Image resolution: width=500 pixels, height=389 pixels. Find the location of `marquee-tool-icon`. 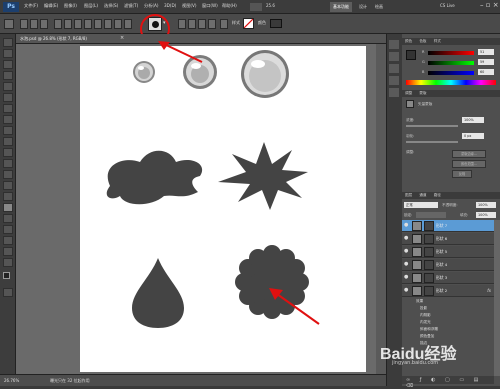

marquee-tool-icon is located at coordinates (8, 53).